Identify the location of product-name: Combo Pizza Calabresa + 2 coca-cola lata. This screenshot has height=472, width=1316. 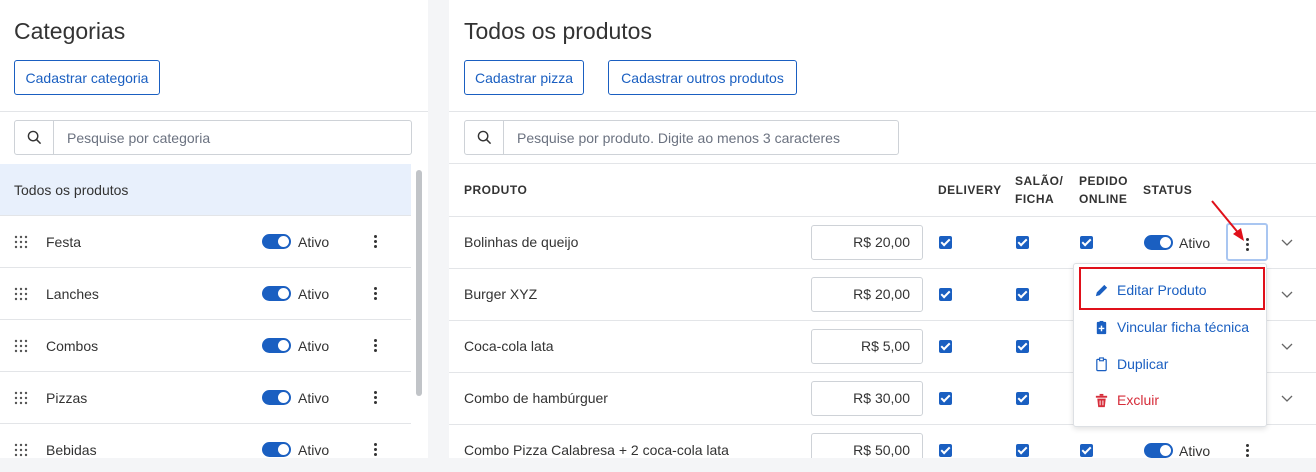
(596, 450).